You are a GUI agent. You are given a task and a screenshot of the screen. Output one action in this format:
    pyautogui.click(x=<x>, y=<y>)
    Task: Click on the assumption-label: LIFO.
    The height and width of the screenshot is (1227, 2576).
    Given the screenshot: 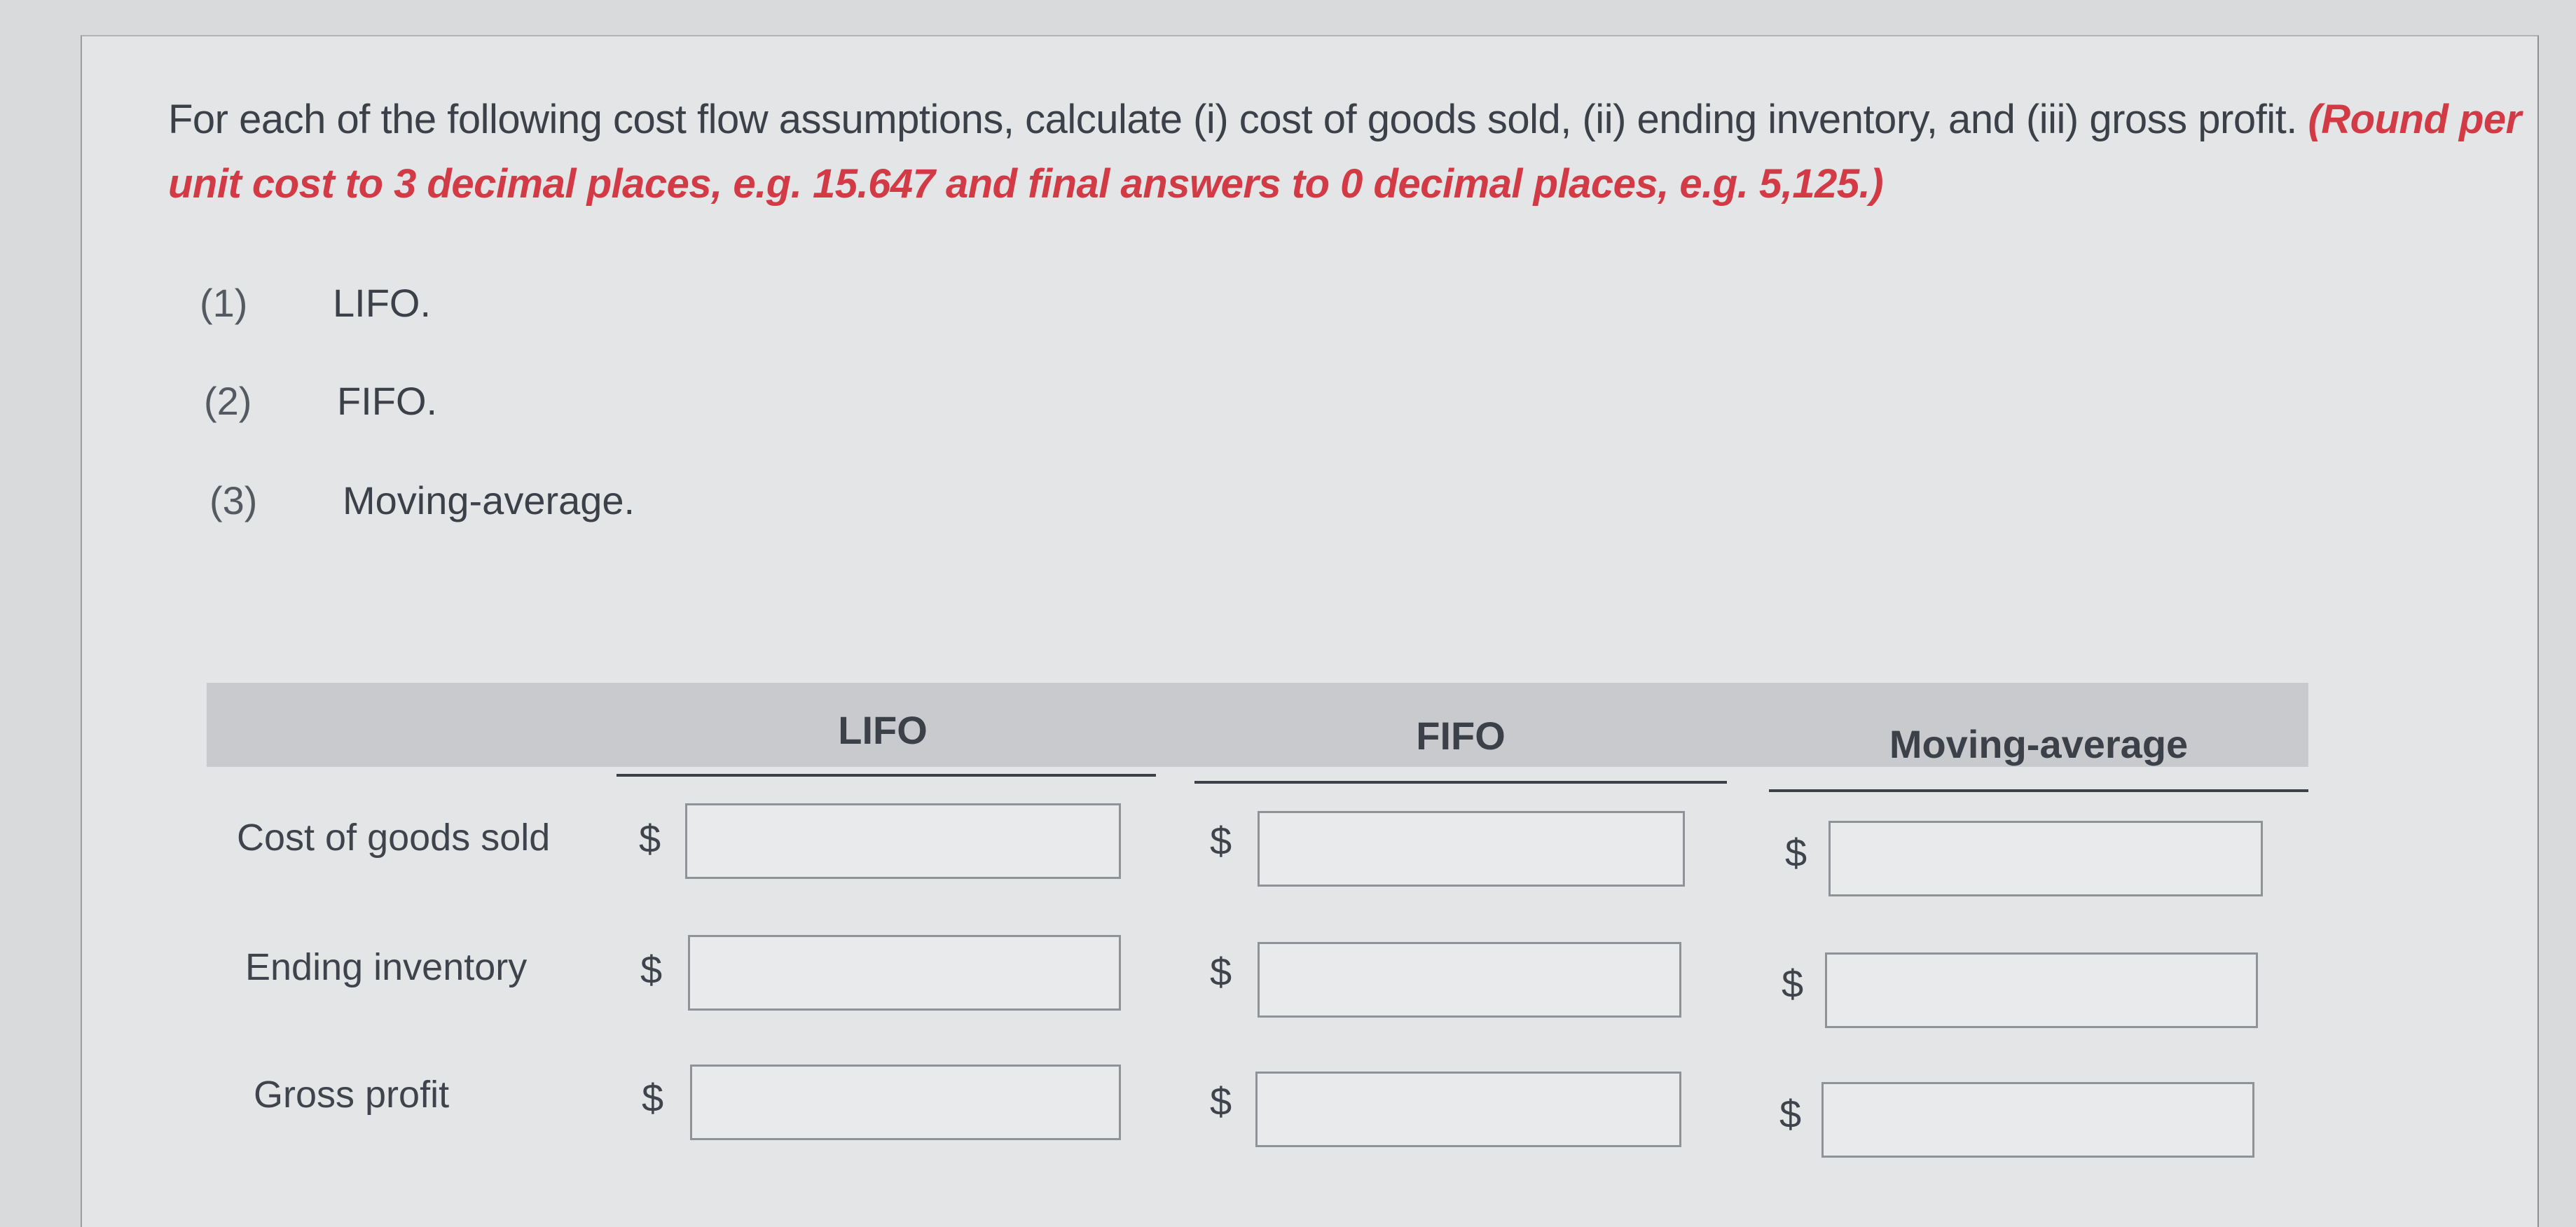 What is the action you would take?
    pyautogui.click(x=382, y=303)
    